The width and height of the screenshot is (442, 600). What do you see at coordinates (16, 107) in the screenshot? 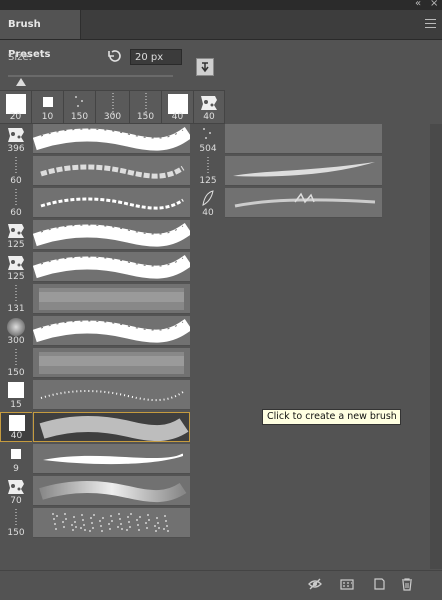
I see `recent-brush-0: 20` at bounding box center [16, 107].